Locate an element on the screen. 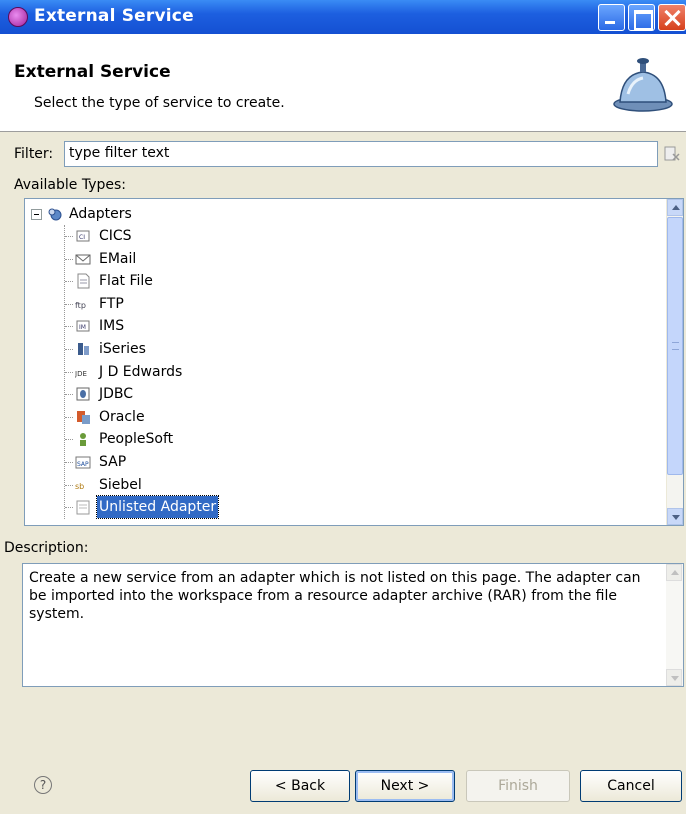 The height and width of the screenshot is (814, 686). tree-node-label: J D Edwards is located at coordinates (141, 371).